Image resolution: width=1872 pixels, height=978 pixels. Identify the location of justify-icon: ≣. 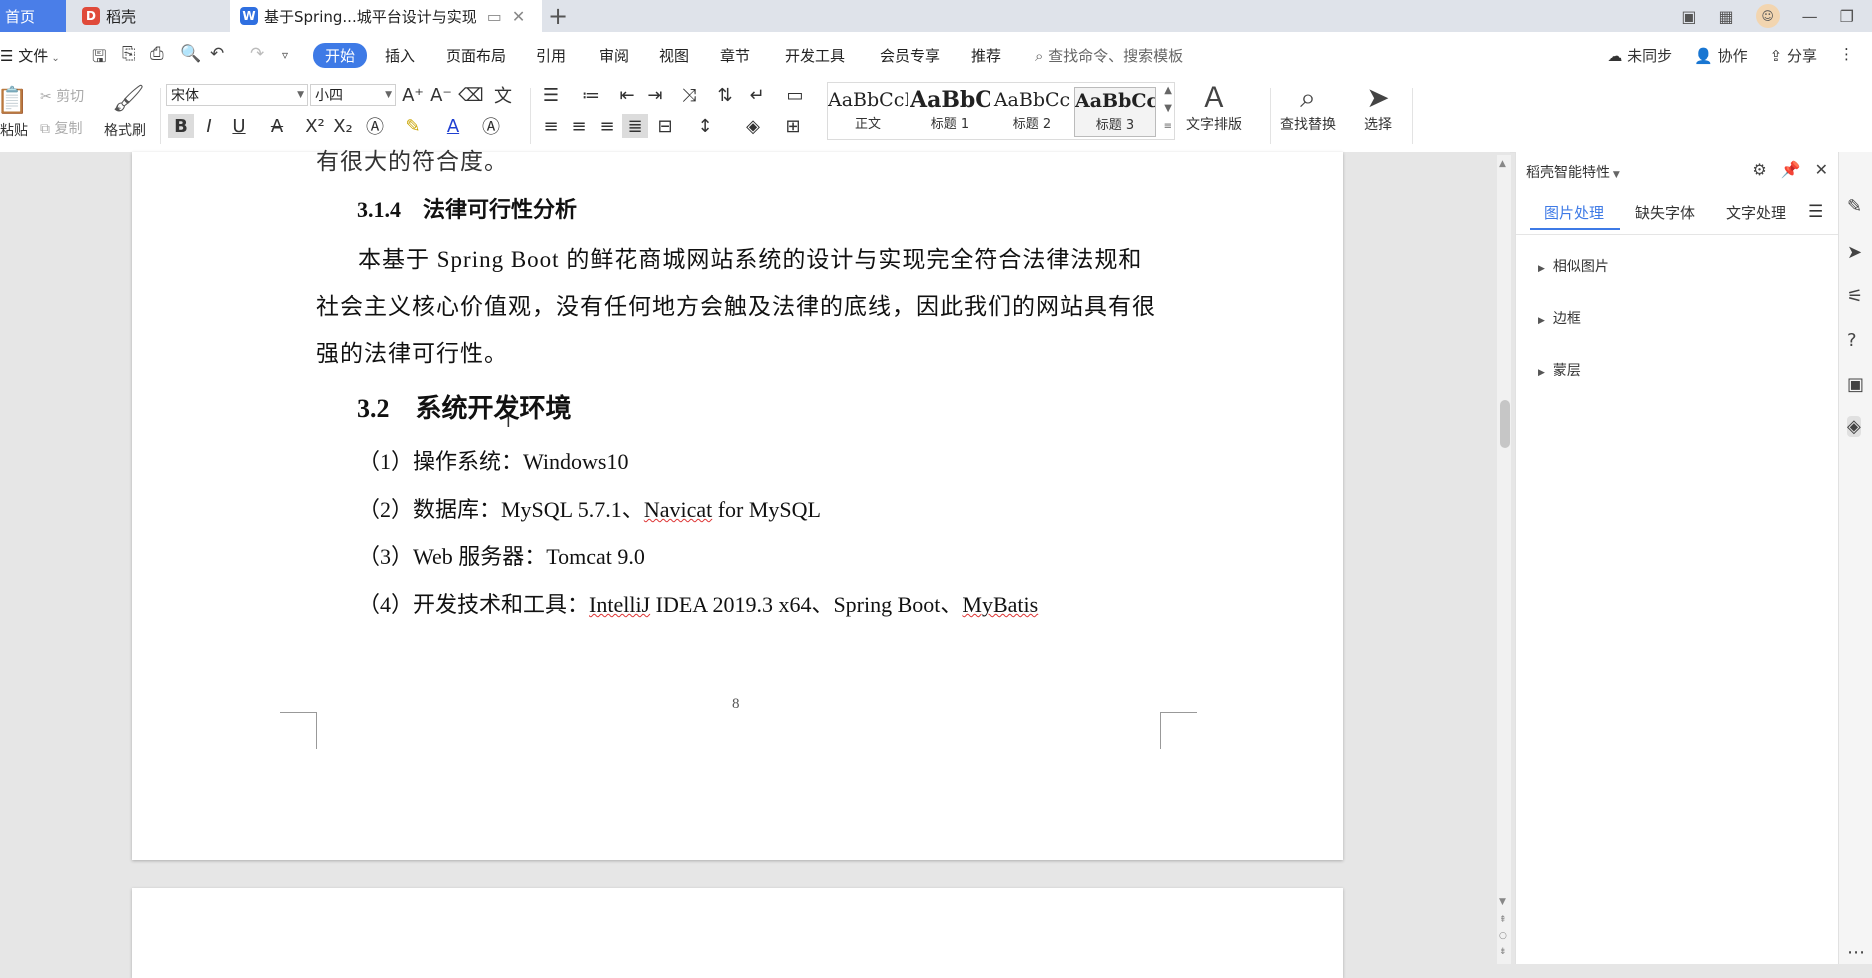
(635, 126).